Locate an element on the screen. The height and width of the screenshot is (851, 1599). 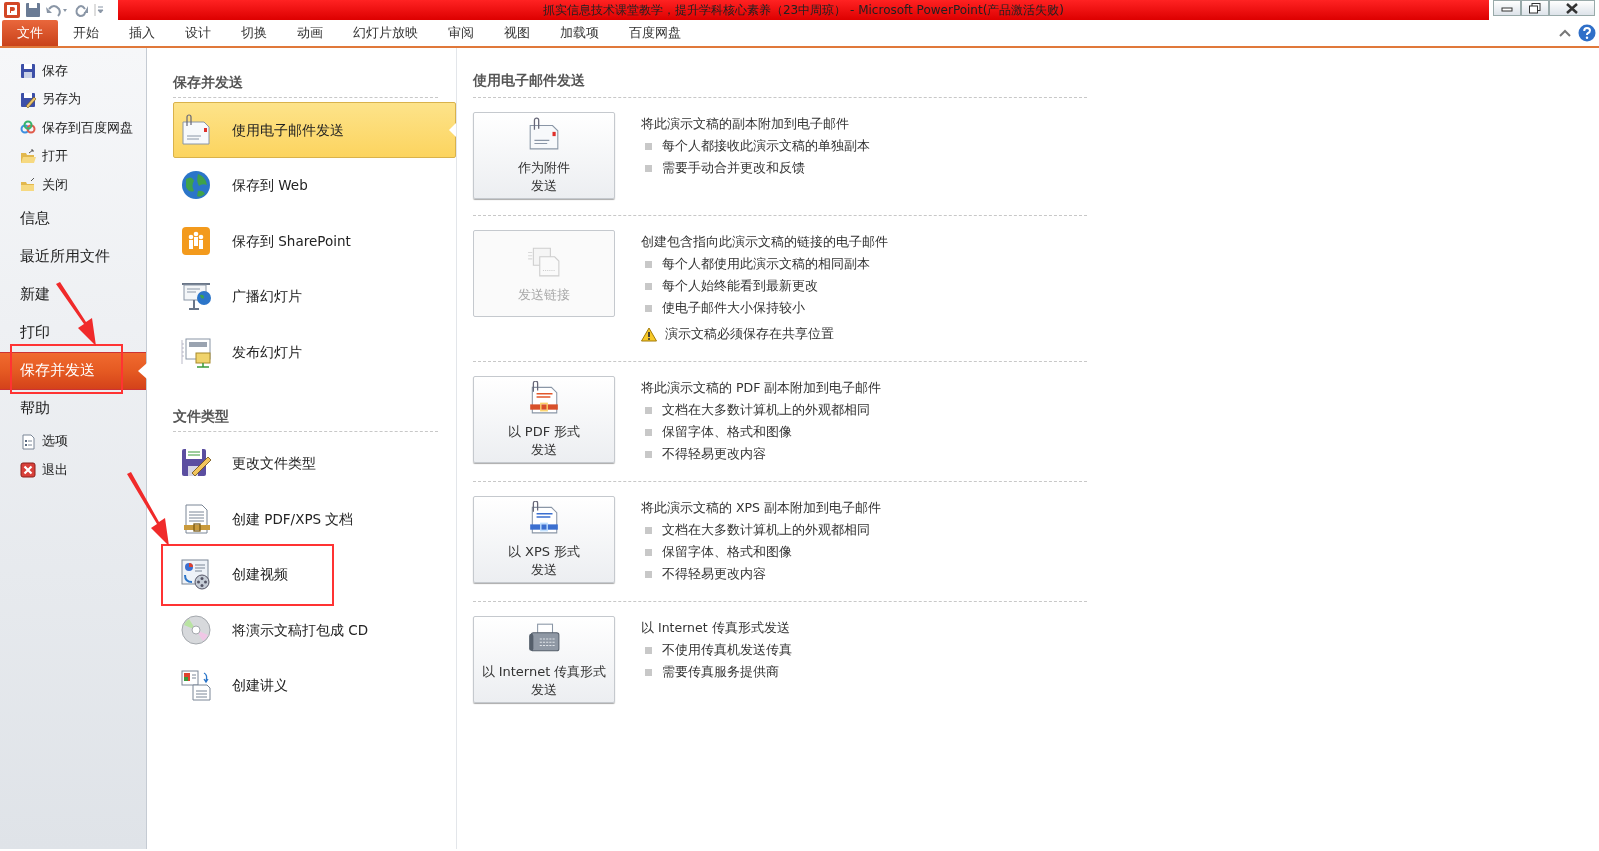
send-button: 以 XPS 形式 发送 is located at coordinates (544, 539).